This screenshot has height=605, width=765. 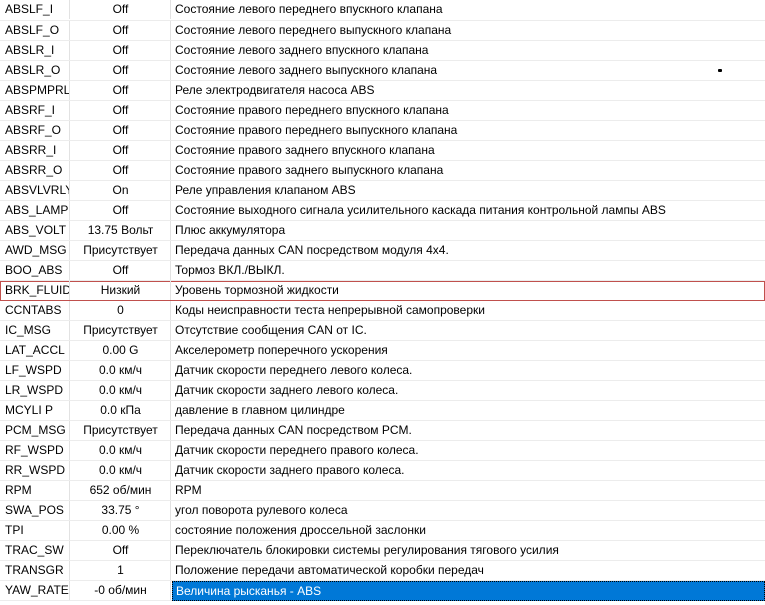 I want to click on pid-name: ABSLF_O, so click(x=35, y=30).